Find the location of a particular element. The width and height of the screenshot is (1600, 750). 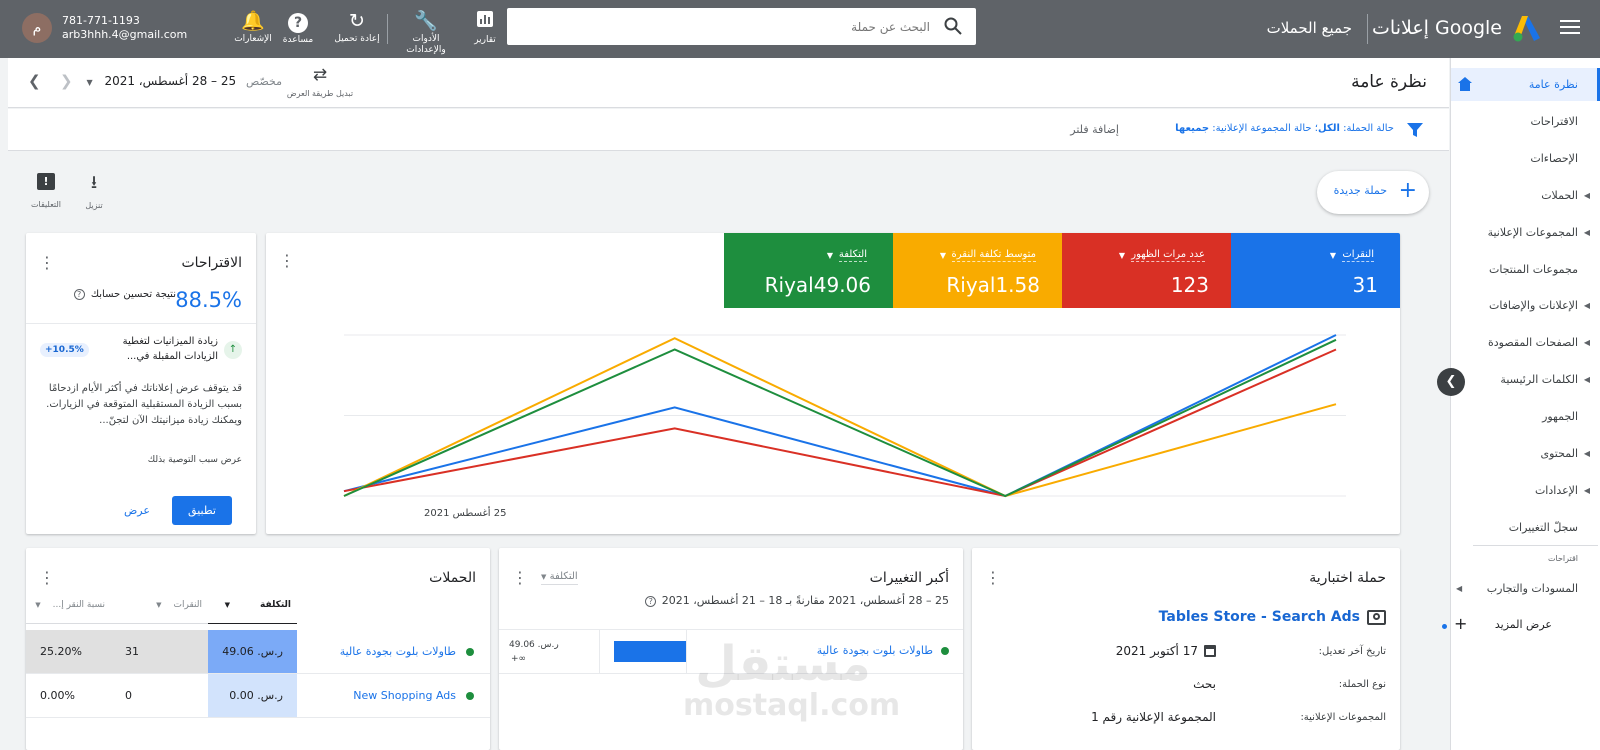

trend-up-icon: ↑ is located at coordinates (233, 350).